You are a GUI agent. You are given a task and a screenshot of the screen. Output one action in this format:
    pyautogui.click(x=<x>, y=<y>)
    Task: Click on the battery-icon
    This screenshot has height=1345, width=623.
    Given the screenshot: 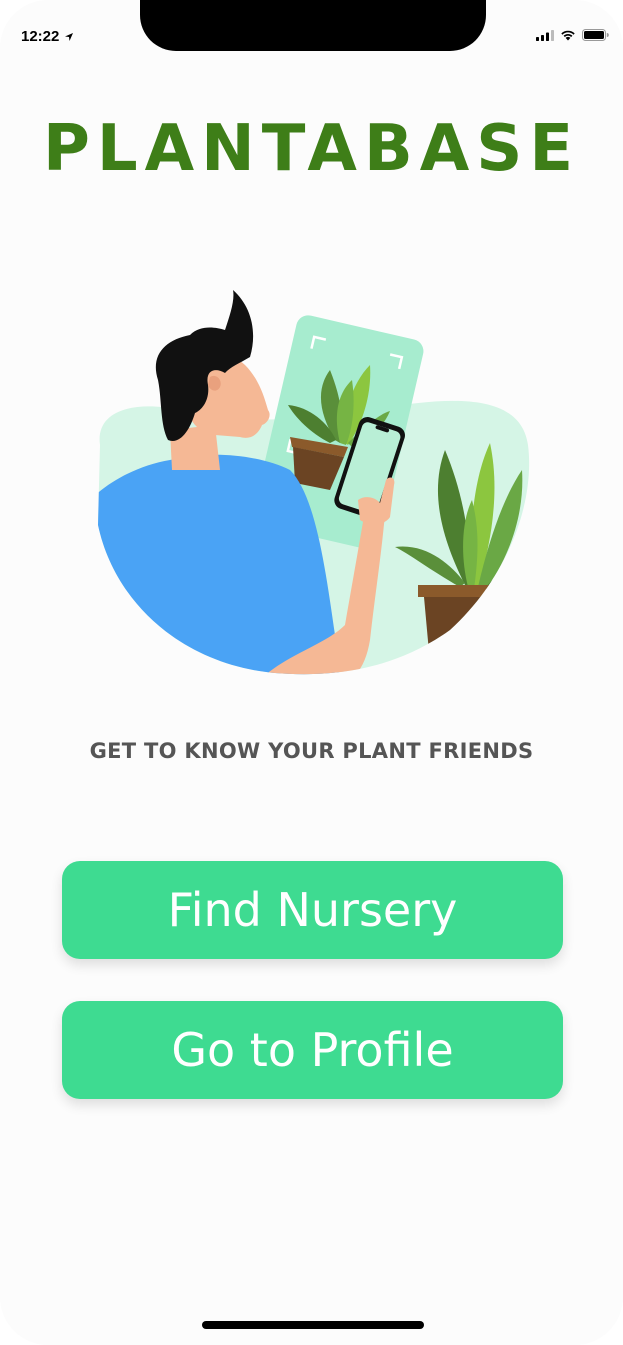 What is the action you would take?
    pyautogui.click(x=595, y=35)
    